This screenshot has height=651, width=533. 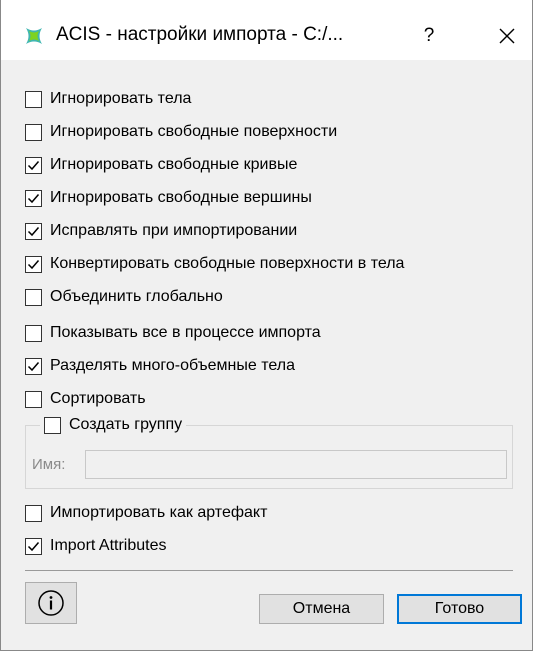 I want to click on option-label: Показывать все в процессе импорта, so click(x=185, y=332).